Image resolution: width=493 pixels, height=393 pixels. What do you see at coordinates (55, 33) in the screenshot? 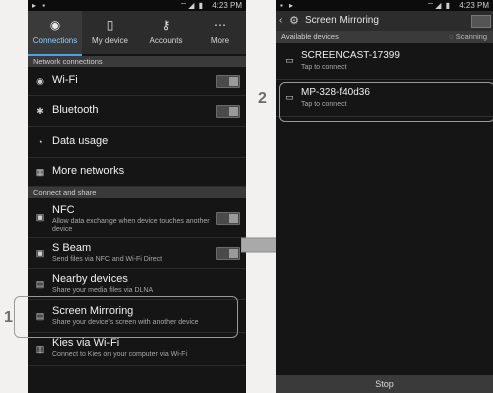
I see `tab-connections: ◉ Connections` at bounding box center [55, 33].